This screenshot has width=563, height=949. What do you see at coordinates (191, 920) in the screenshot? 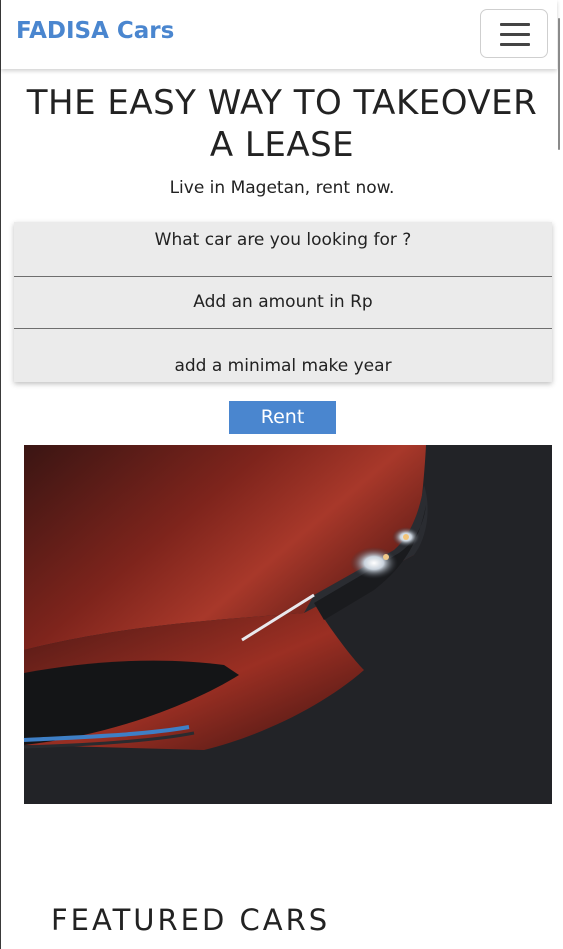
I see `featured-cars-heading: FEATURED CARS` at bounding box center [191, 920].